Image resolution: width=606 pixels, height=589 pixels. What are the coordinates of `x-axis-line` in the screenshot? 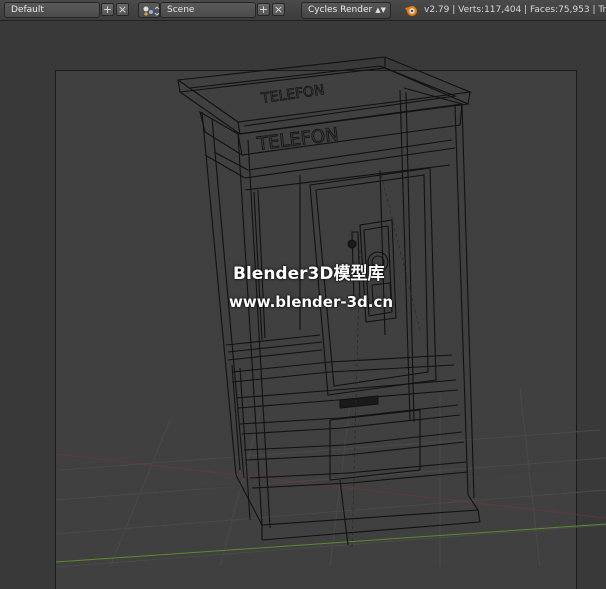 It's located at (330, 486).